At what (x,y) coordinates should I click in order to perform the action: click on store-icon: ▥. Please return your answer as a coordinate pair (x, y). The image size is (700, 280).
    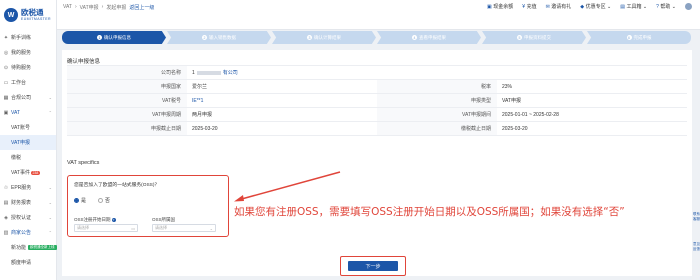
    Looking at the image, I should click on (6, 232).